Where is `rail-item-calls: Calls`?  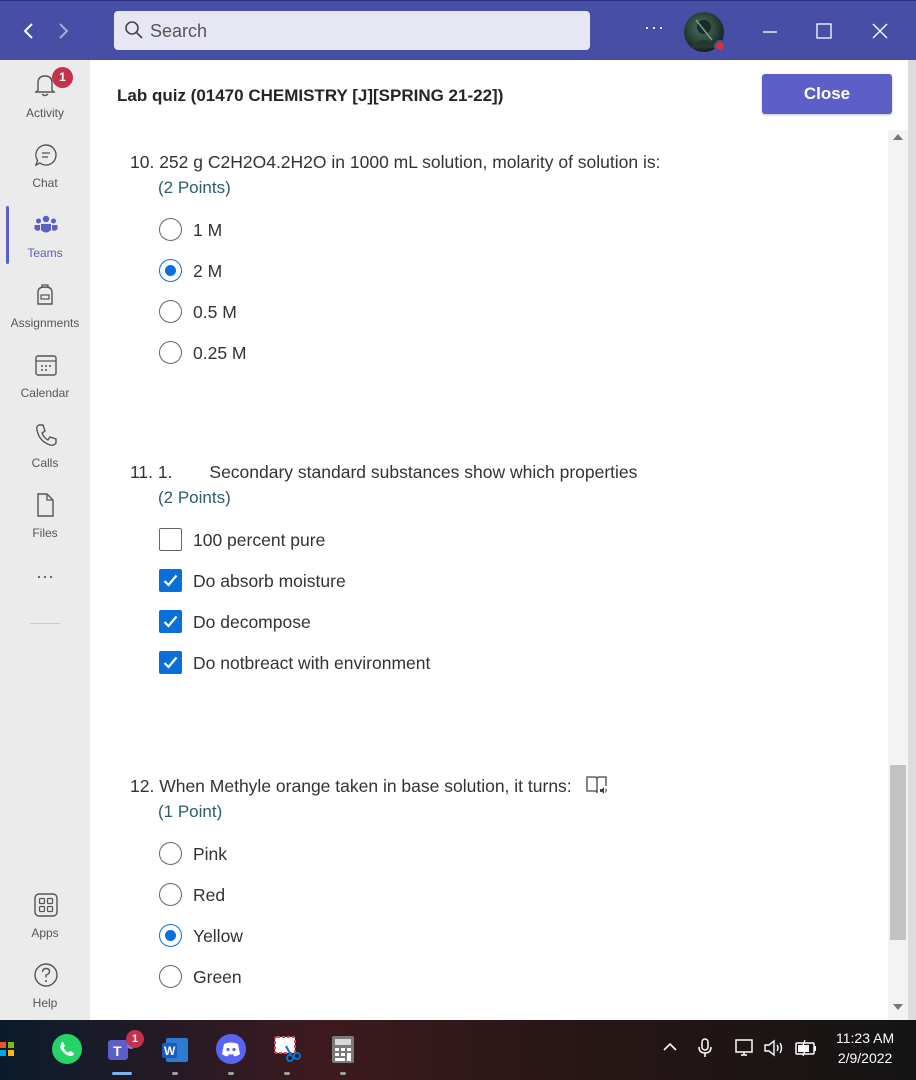
rail-item-calls: Calls is located at coordinates (45, 447).